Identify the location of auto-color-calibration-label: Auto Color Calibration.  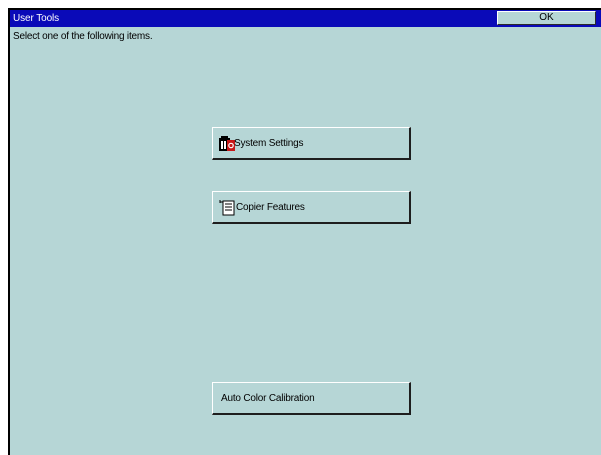
(268, 398).